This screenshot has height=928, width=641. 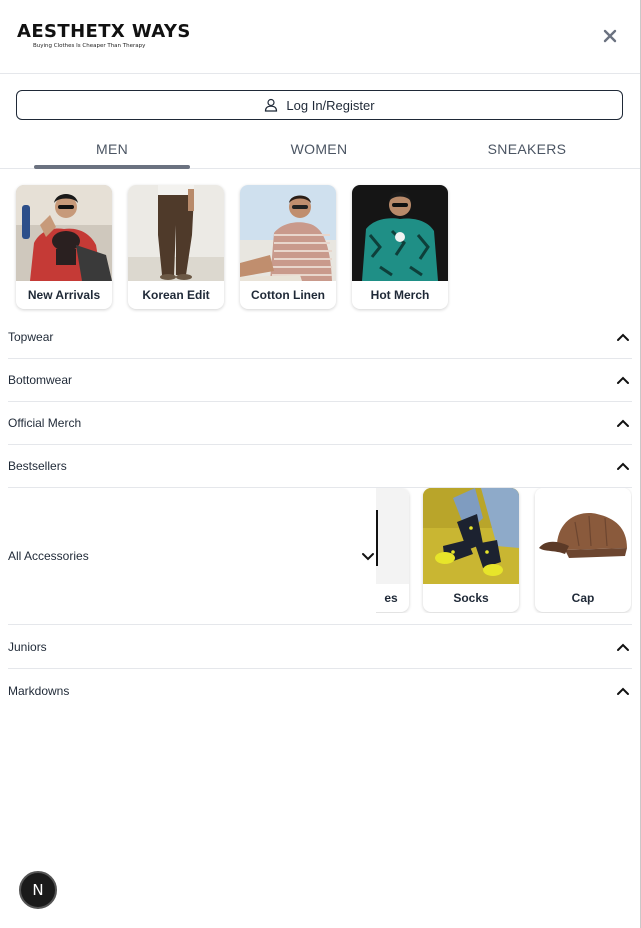 I want to click on korean-edit-image, so click(x=176, y=233).